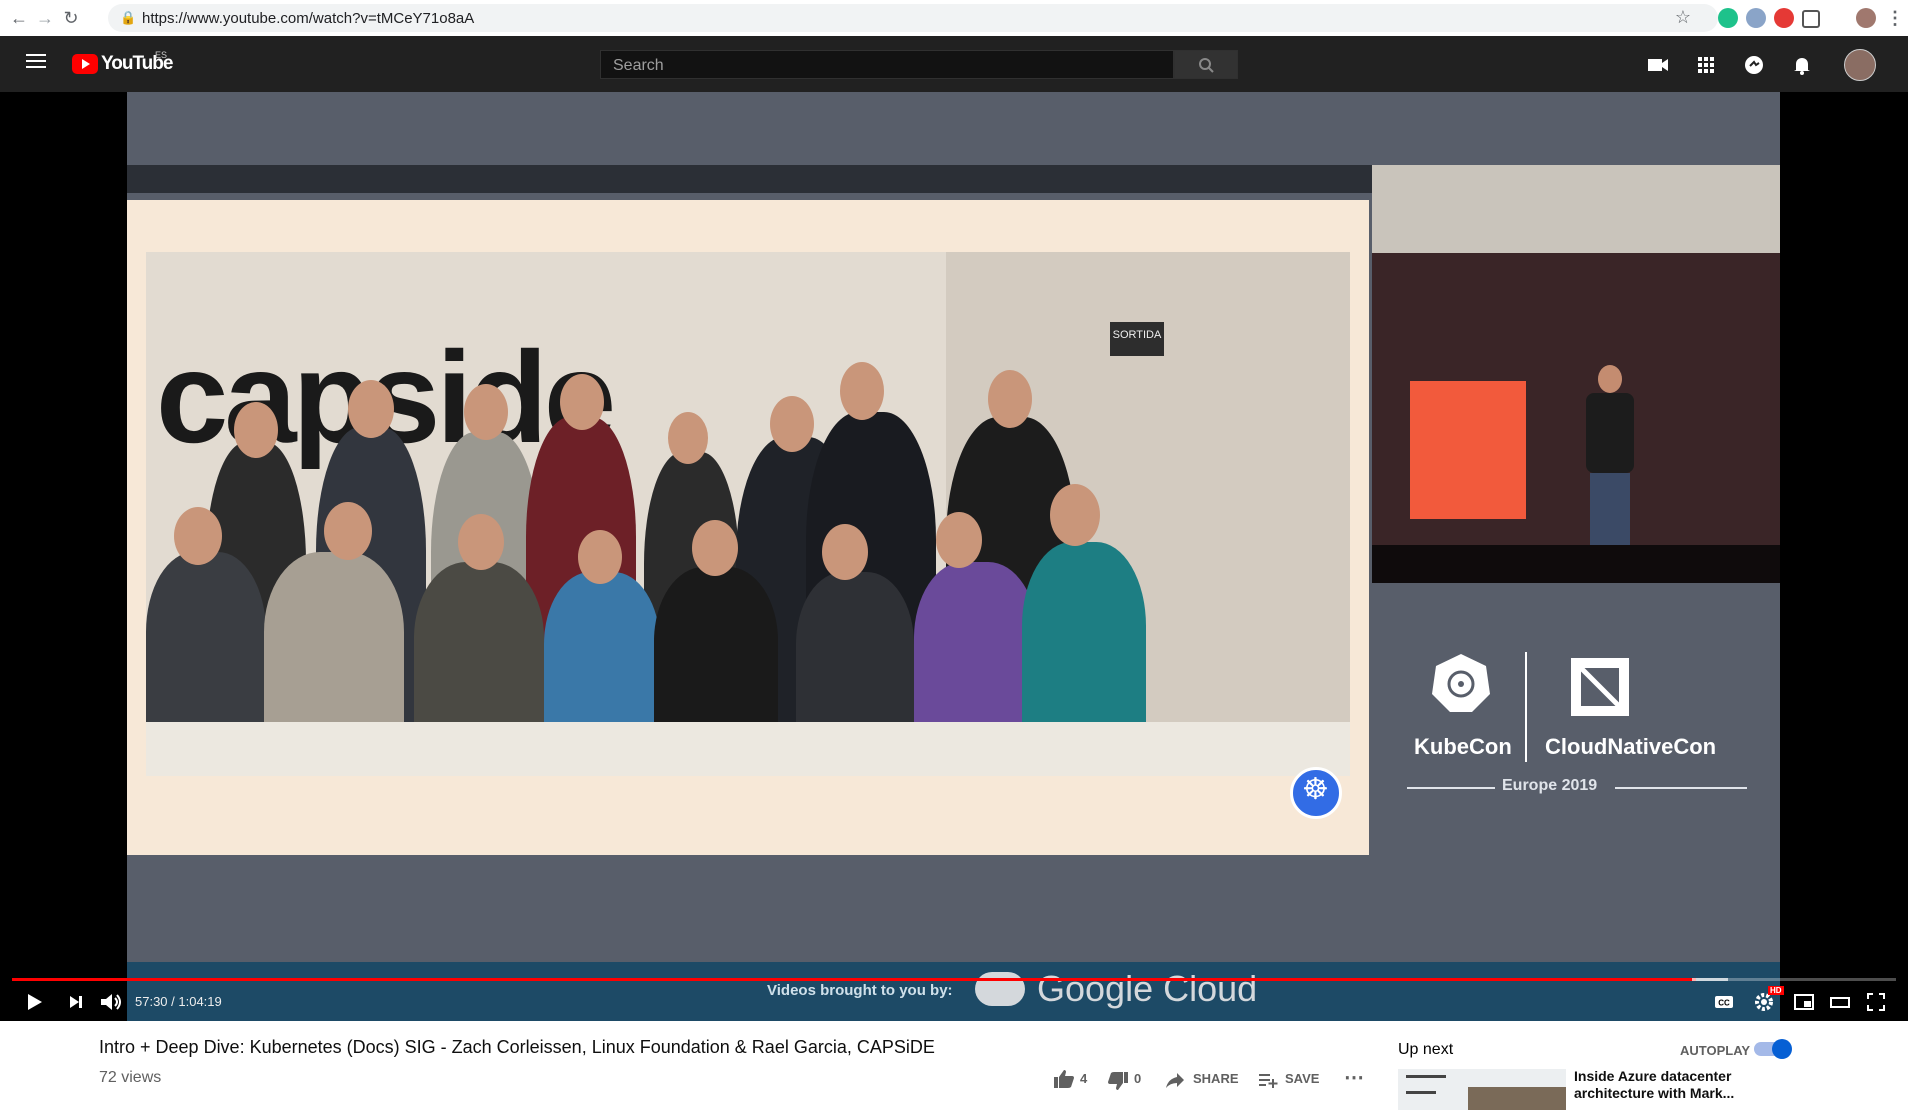  What do you see at coordinates (1316, 793) in the screenshot?
I see `kubernetes-logo-icon` at bounding box center [1316, 793].